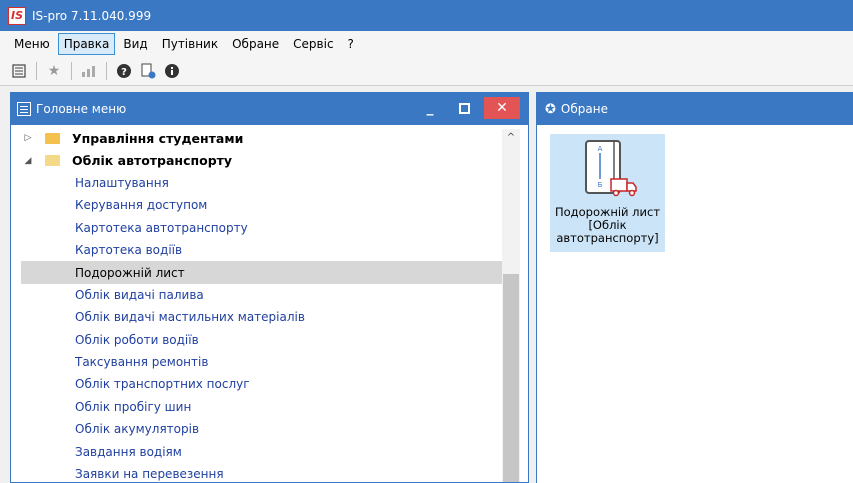  What do you see at coordinates (607, 238) in the screenshot?
I see `favorite-label-line3: автотранспорту]` at bounding box center [607, 238].